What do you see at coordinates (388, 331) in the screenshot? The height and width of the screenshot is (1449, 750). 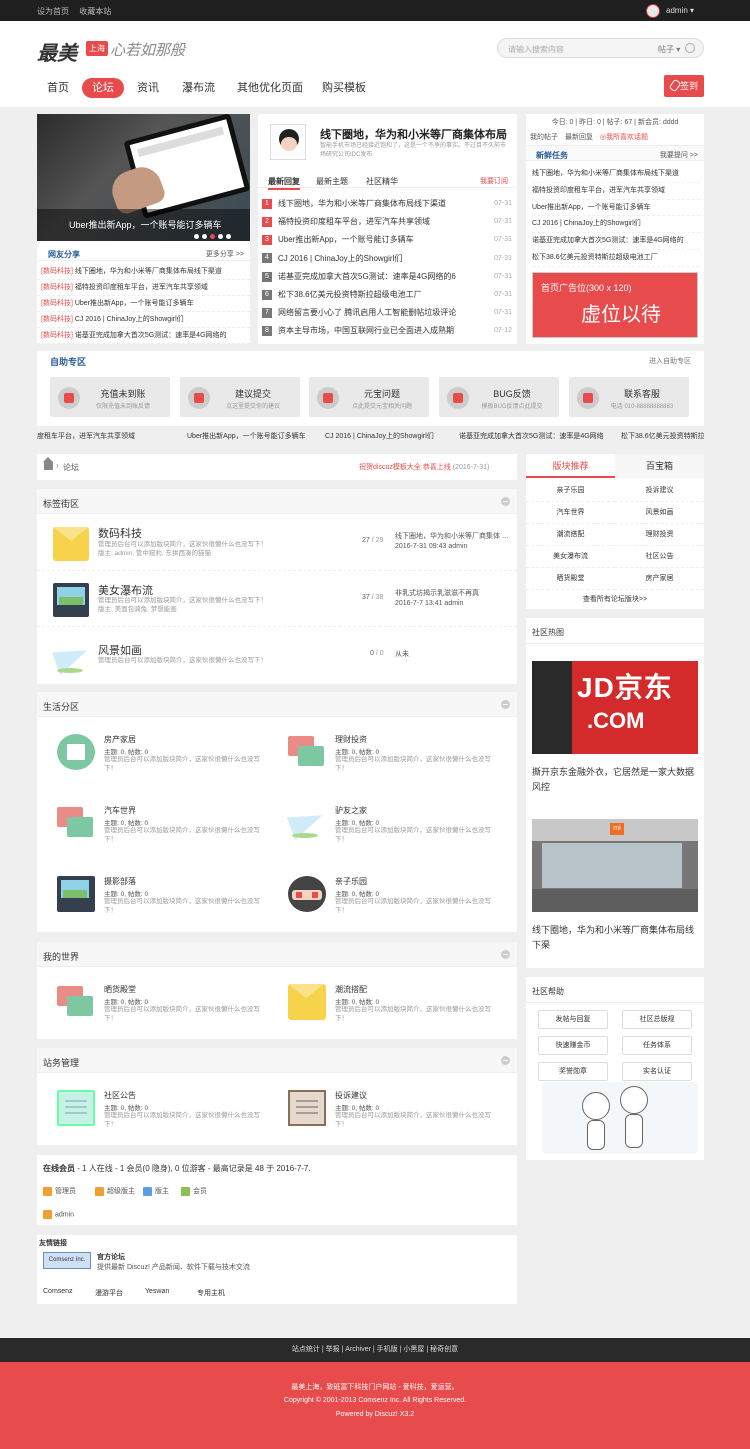 I see `list-item: 8 资本主导市场，中国互联网行业已全面进入成熟期 07-12` at bounding box center [388, 331].